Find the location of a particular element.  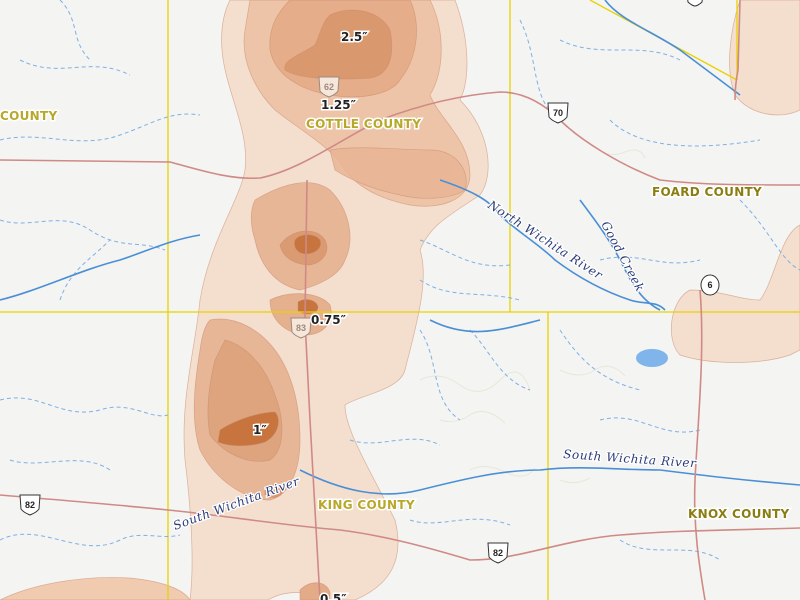

state-6-shield: 6 is located at coordinates (710, 285).